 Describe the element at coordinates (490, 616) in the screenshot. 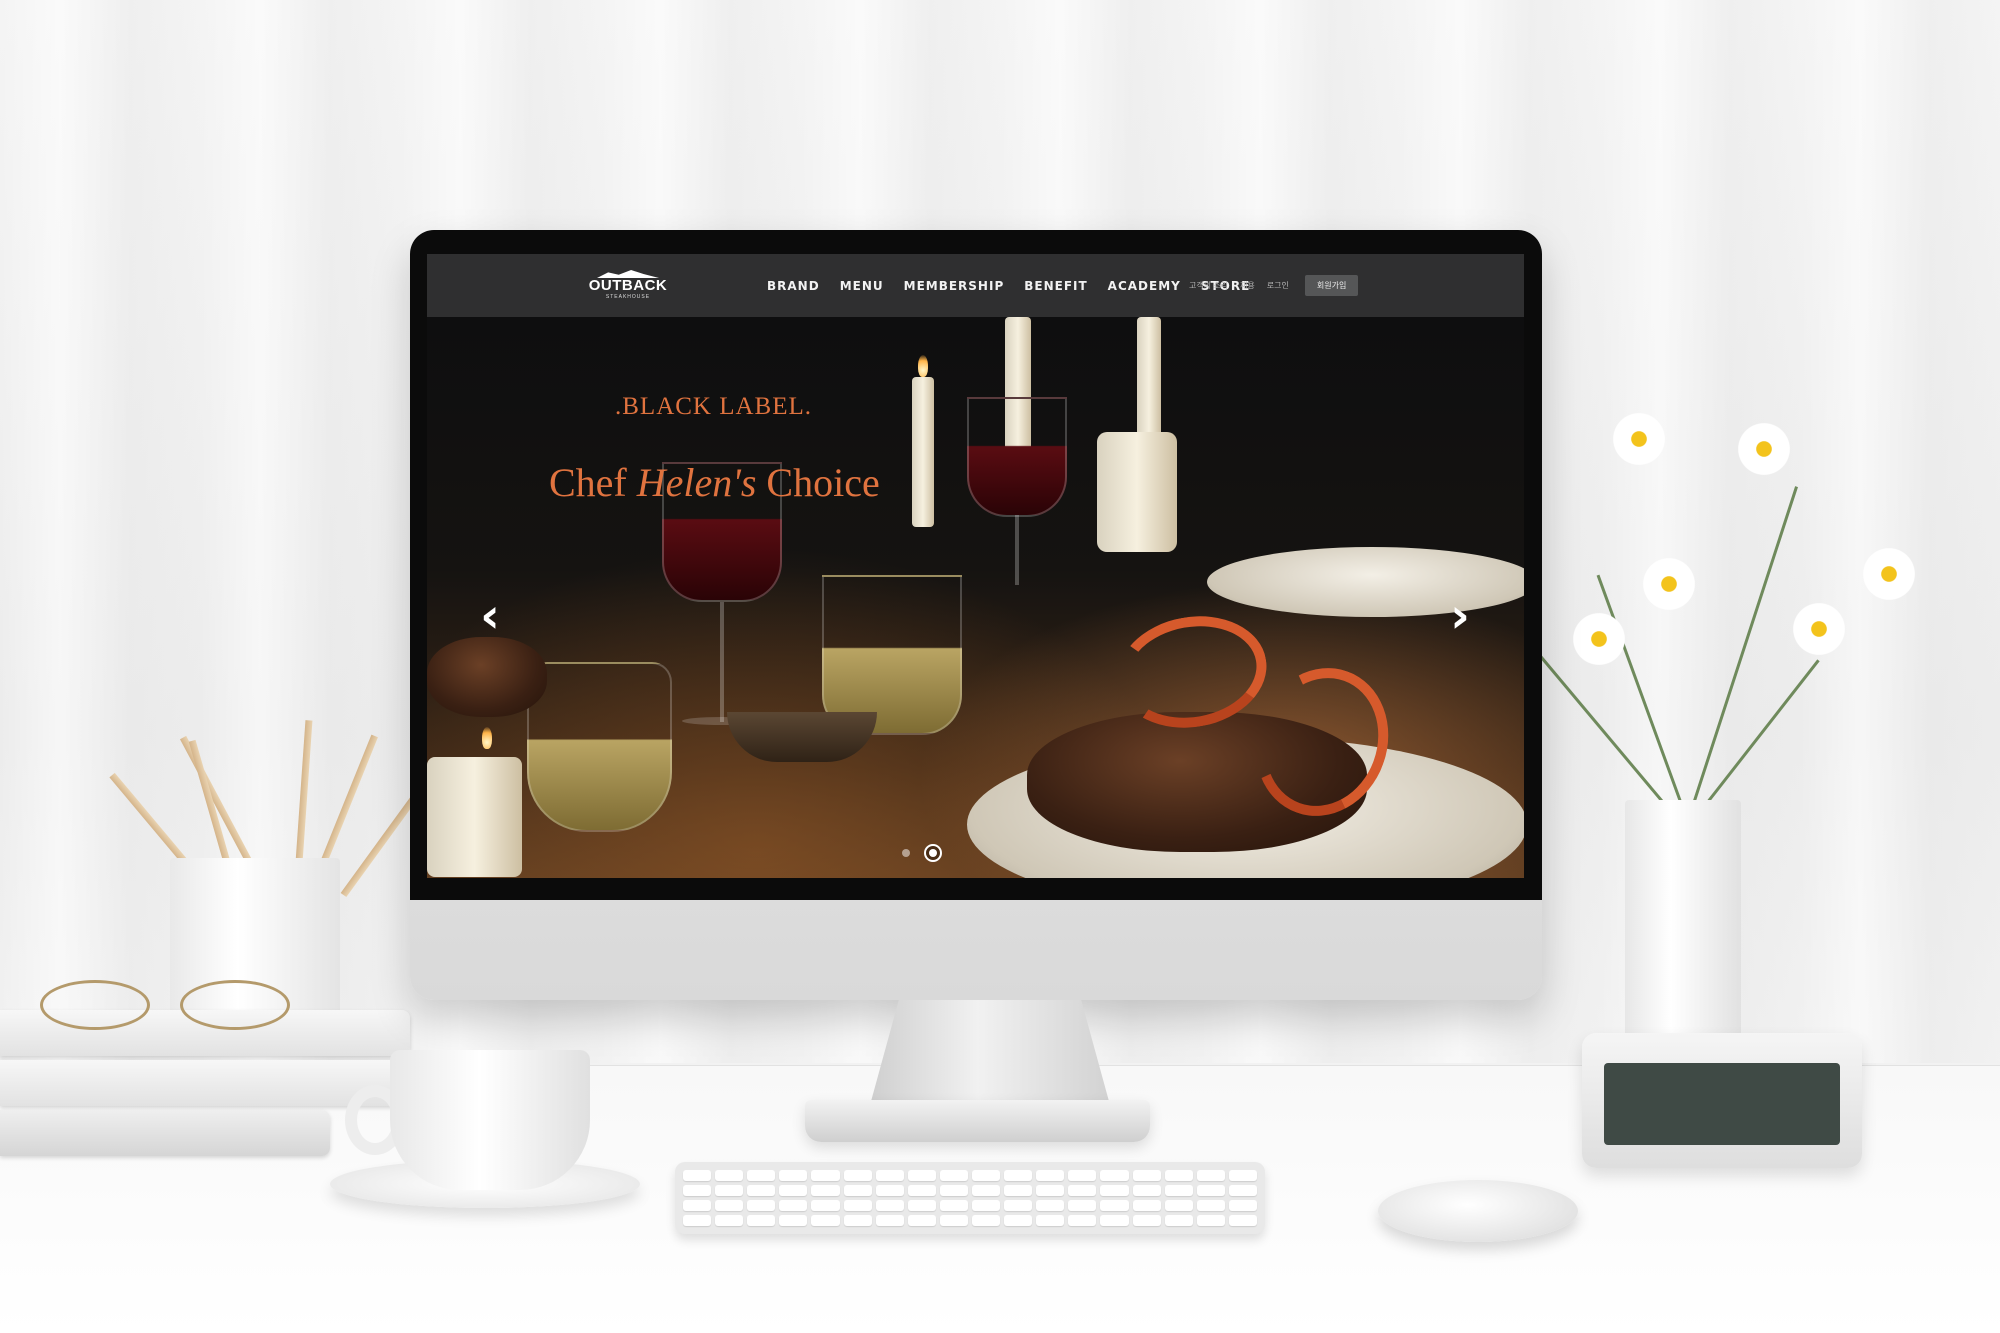

I see `prev-slide-arrow-icon: ‹` at that location.